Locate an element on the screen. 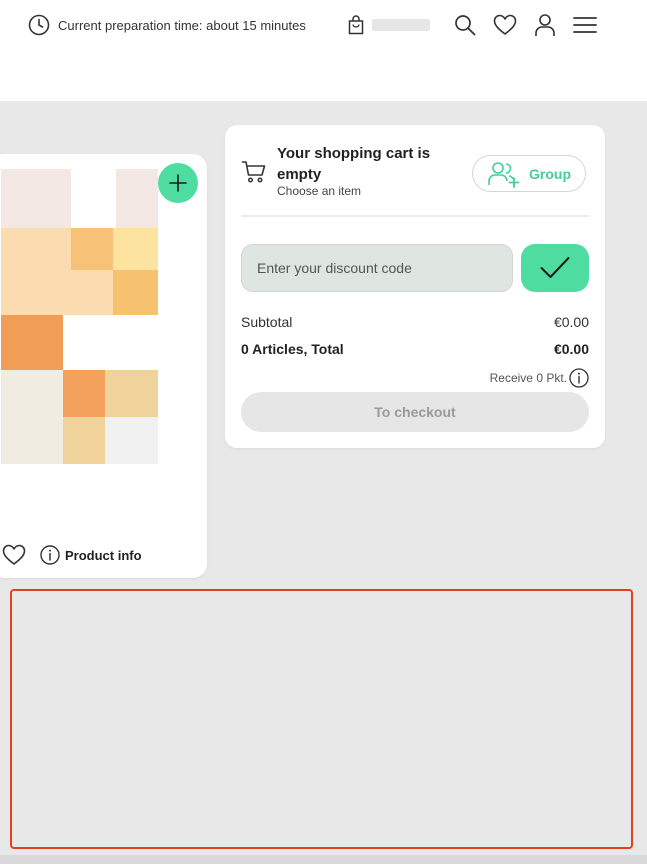  user-icon is located at coordinates (545, 25).